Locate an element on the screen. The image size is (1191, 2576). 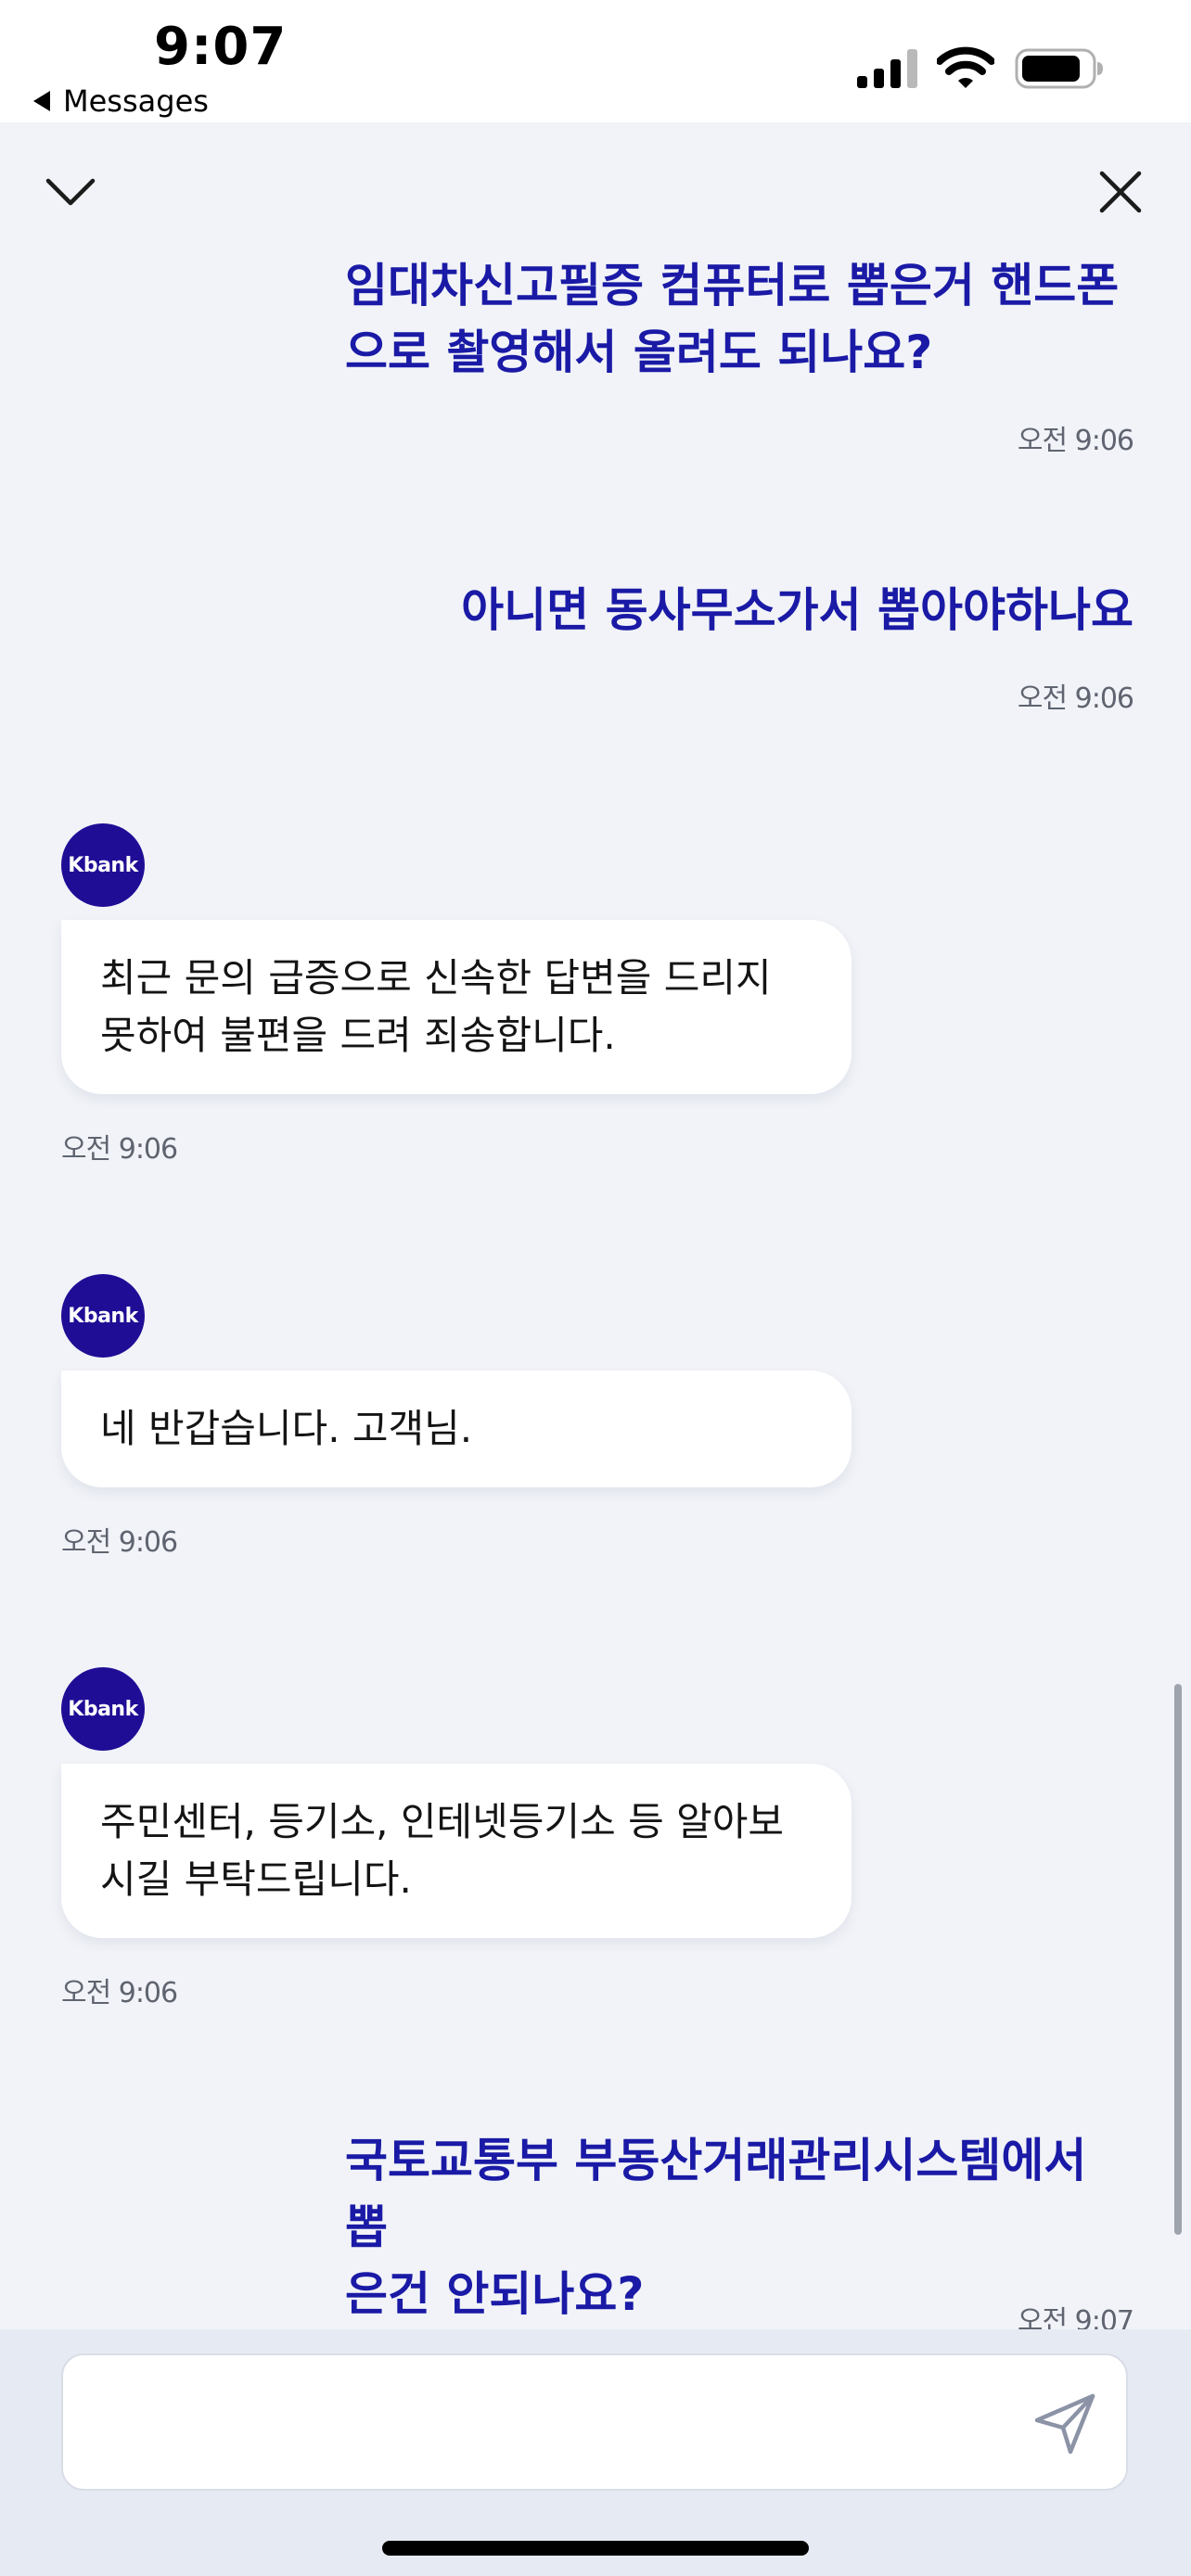
message-line: 으로 촬영해서 올려도 되나요? is located at coordinates (639, 352).